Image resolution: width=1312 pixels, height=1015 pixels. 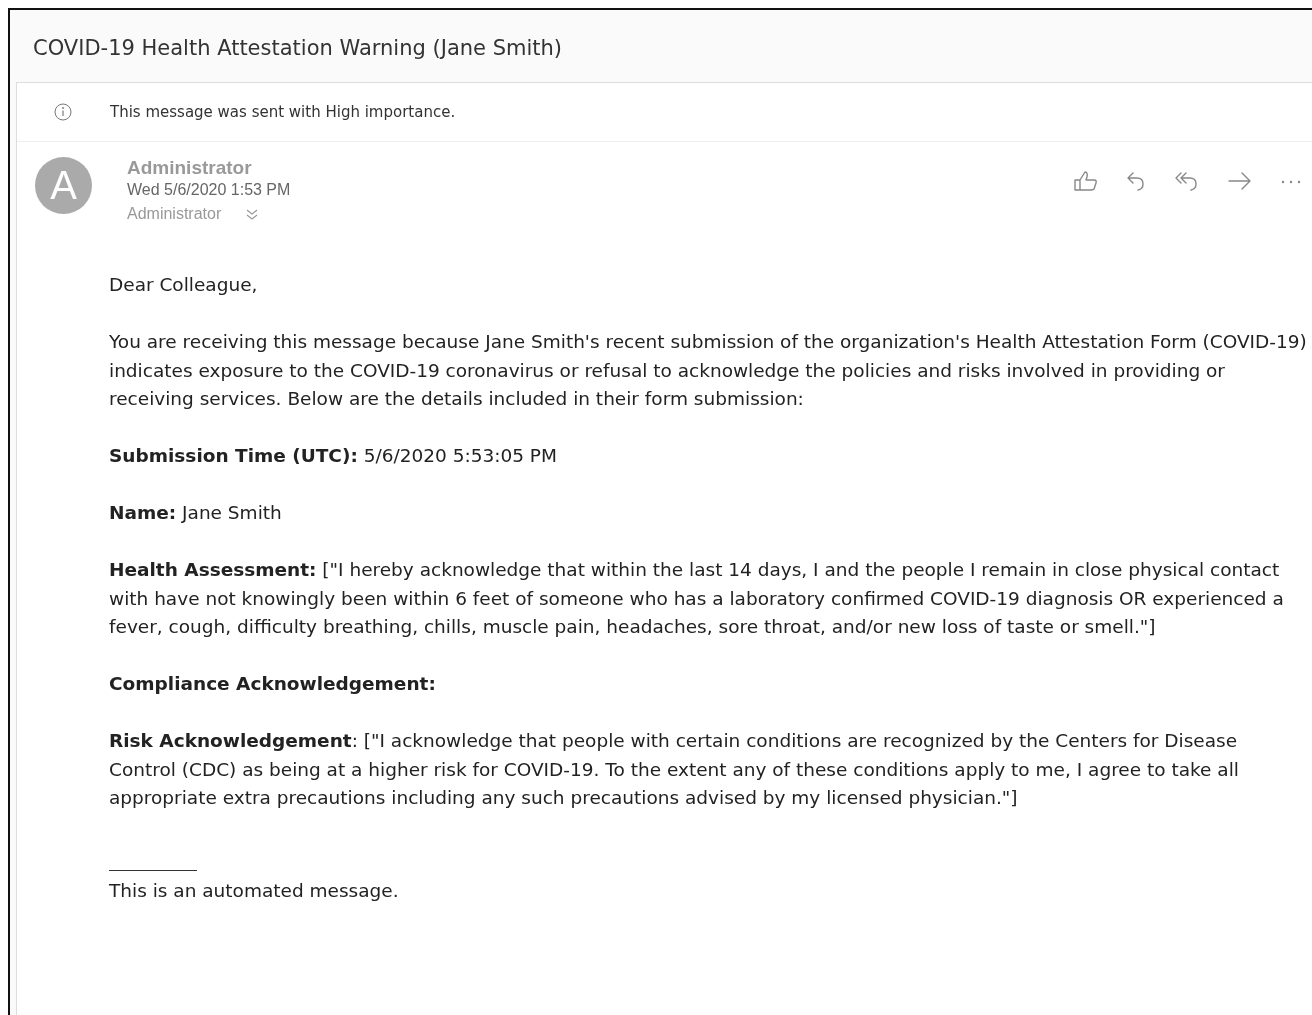 I want to click on sent-date: Wed 5/6/2020 1:53 PM, so click(x=209, y=190).